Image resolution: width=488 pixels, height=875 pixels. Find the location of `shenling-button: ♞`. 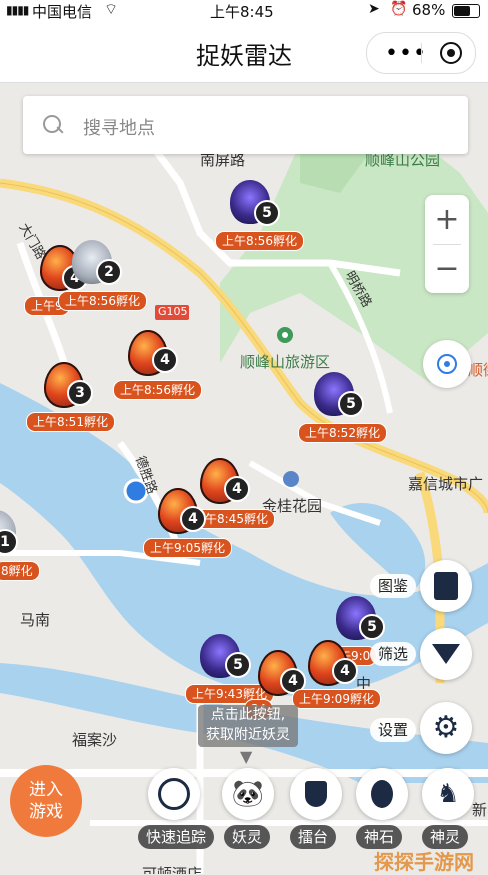

shenling-button: ♞ is located at coordinates (448, 794).